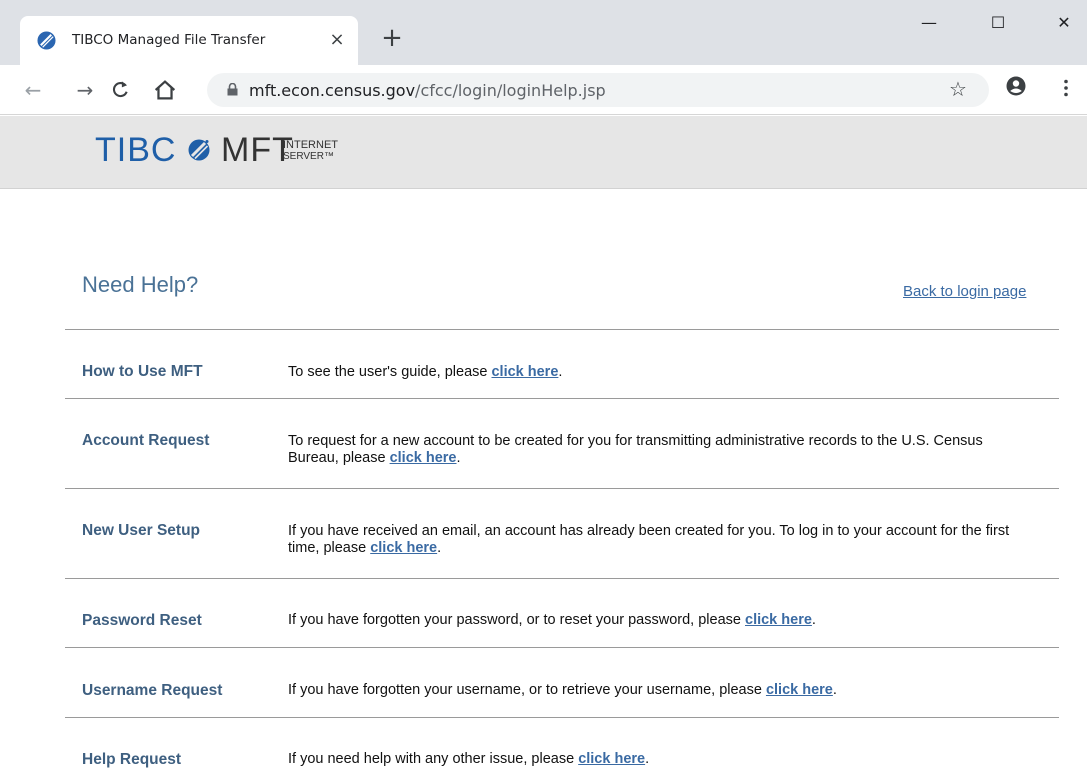 This screenshot has height=770, width=1087. I want to click on window-close-button: ✕, so click(1064, 23).